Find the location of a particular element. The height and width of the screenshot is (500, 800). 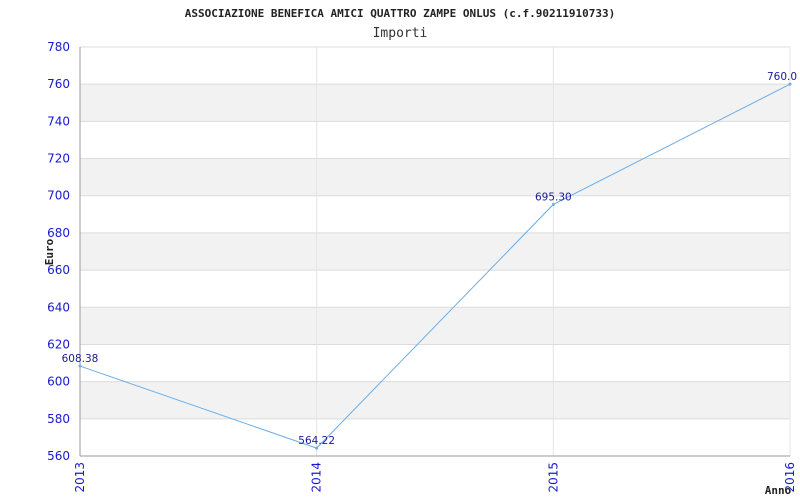

x-tick-label: 2014 is located at coordinates (317, 477).